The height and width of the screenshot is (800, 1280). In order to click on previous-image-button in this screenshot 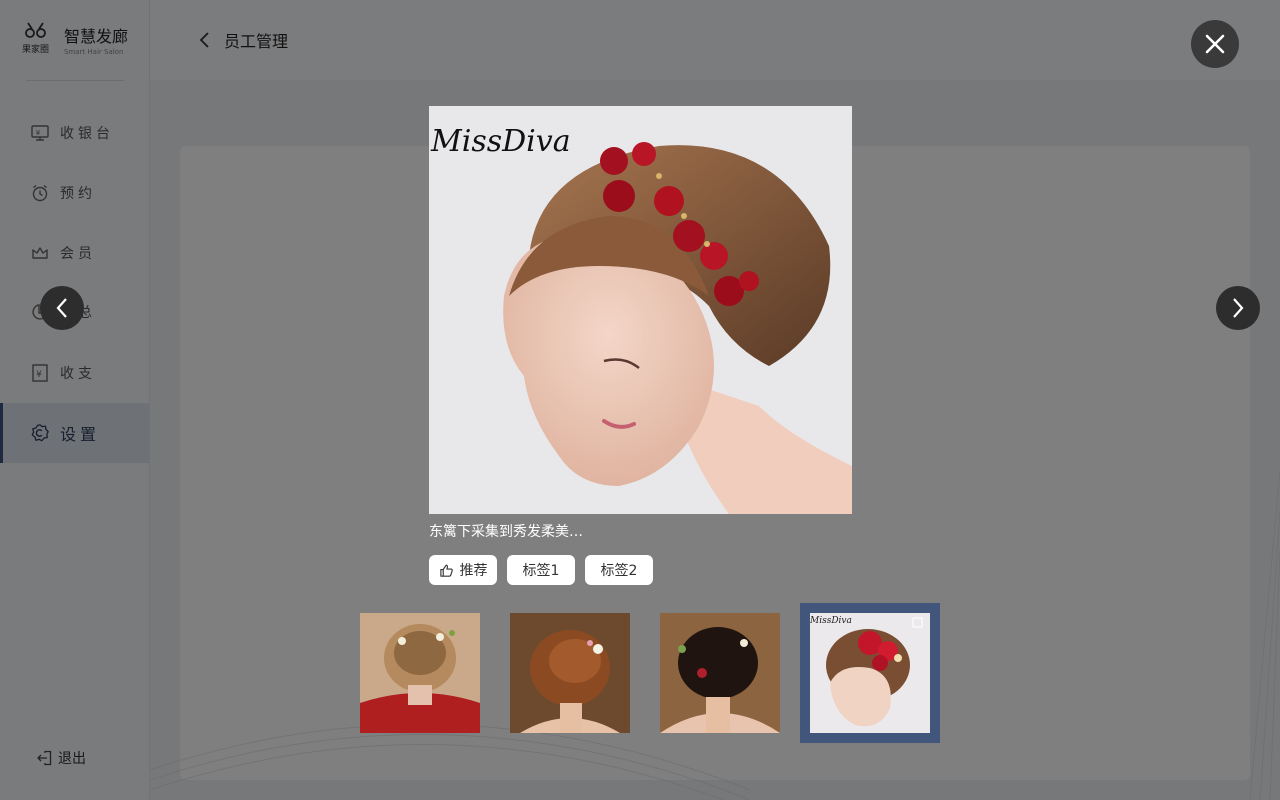, I will do `click(62, 308)`.